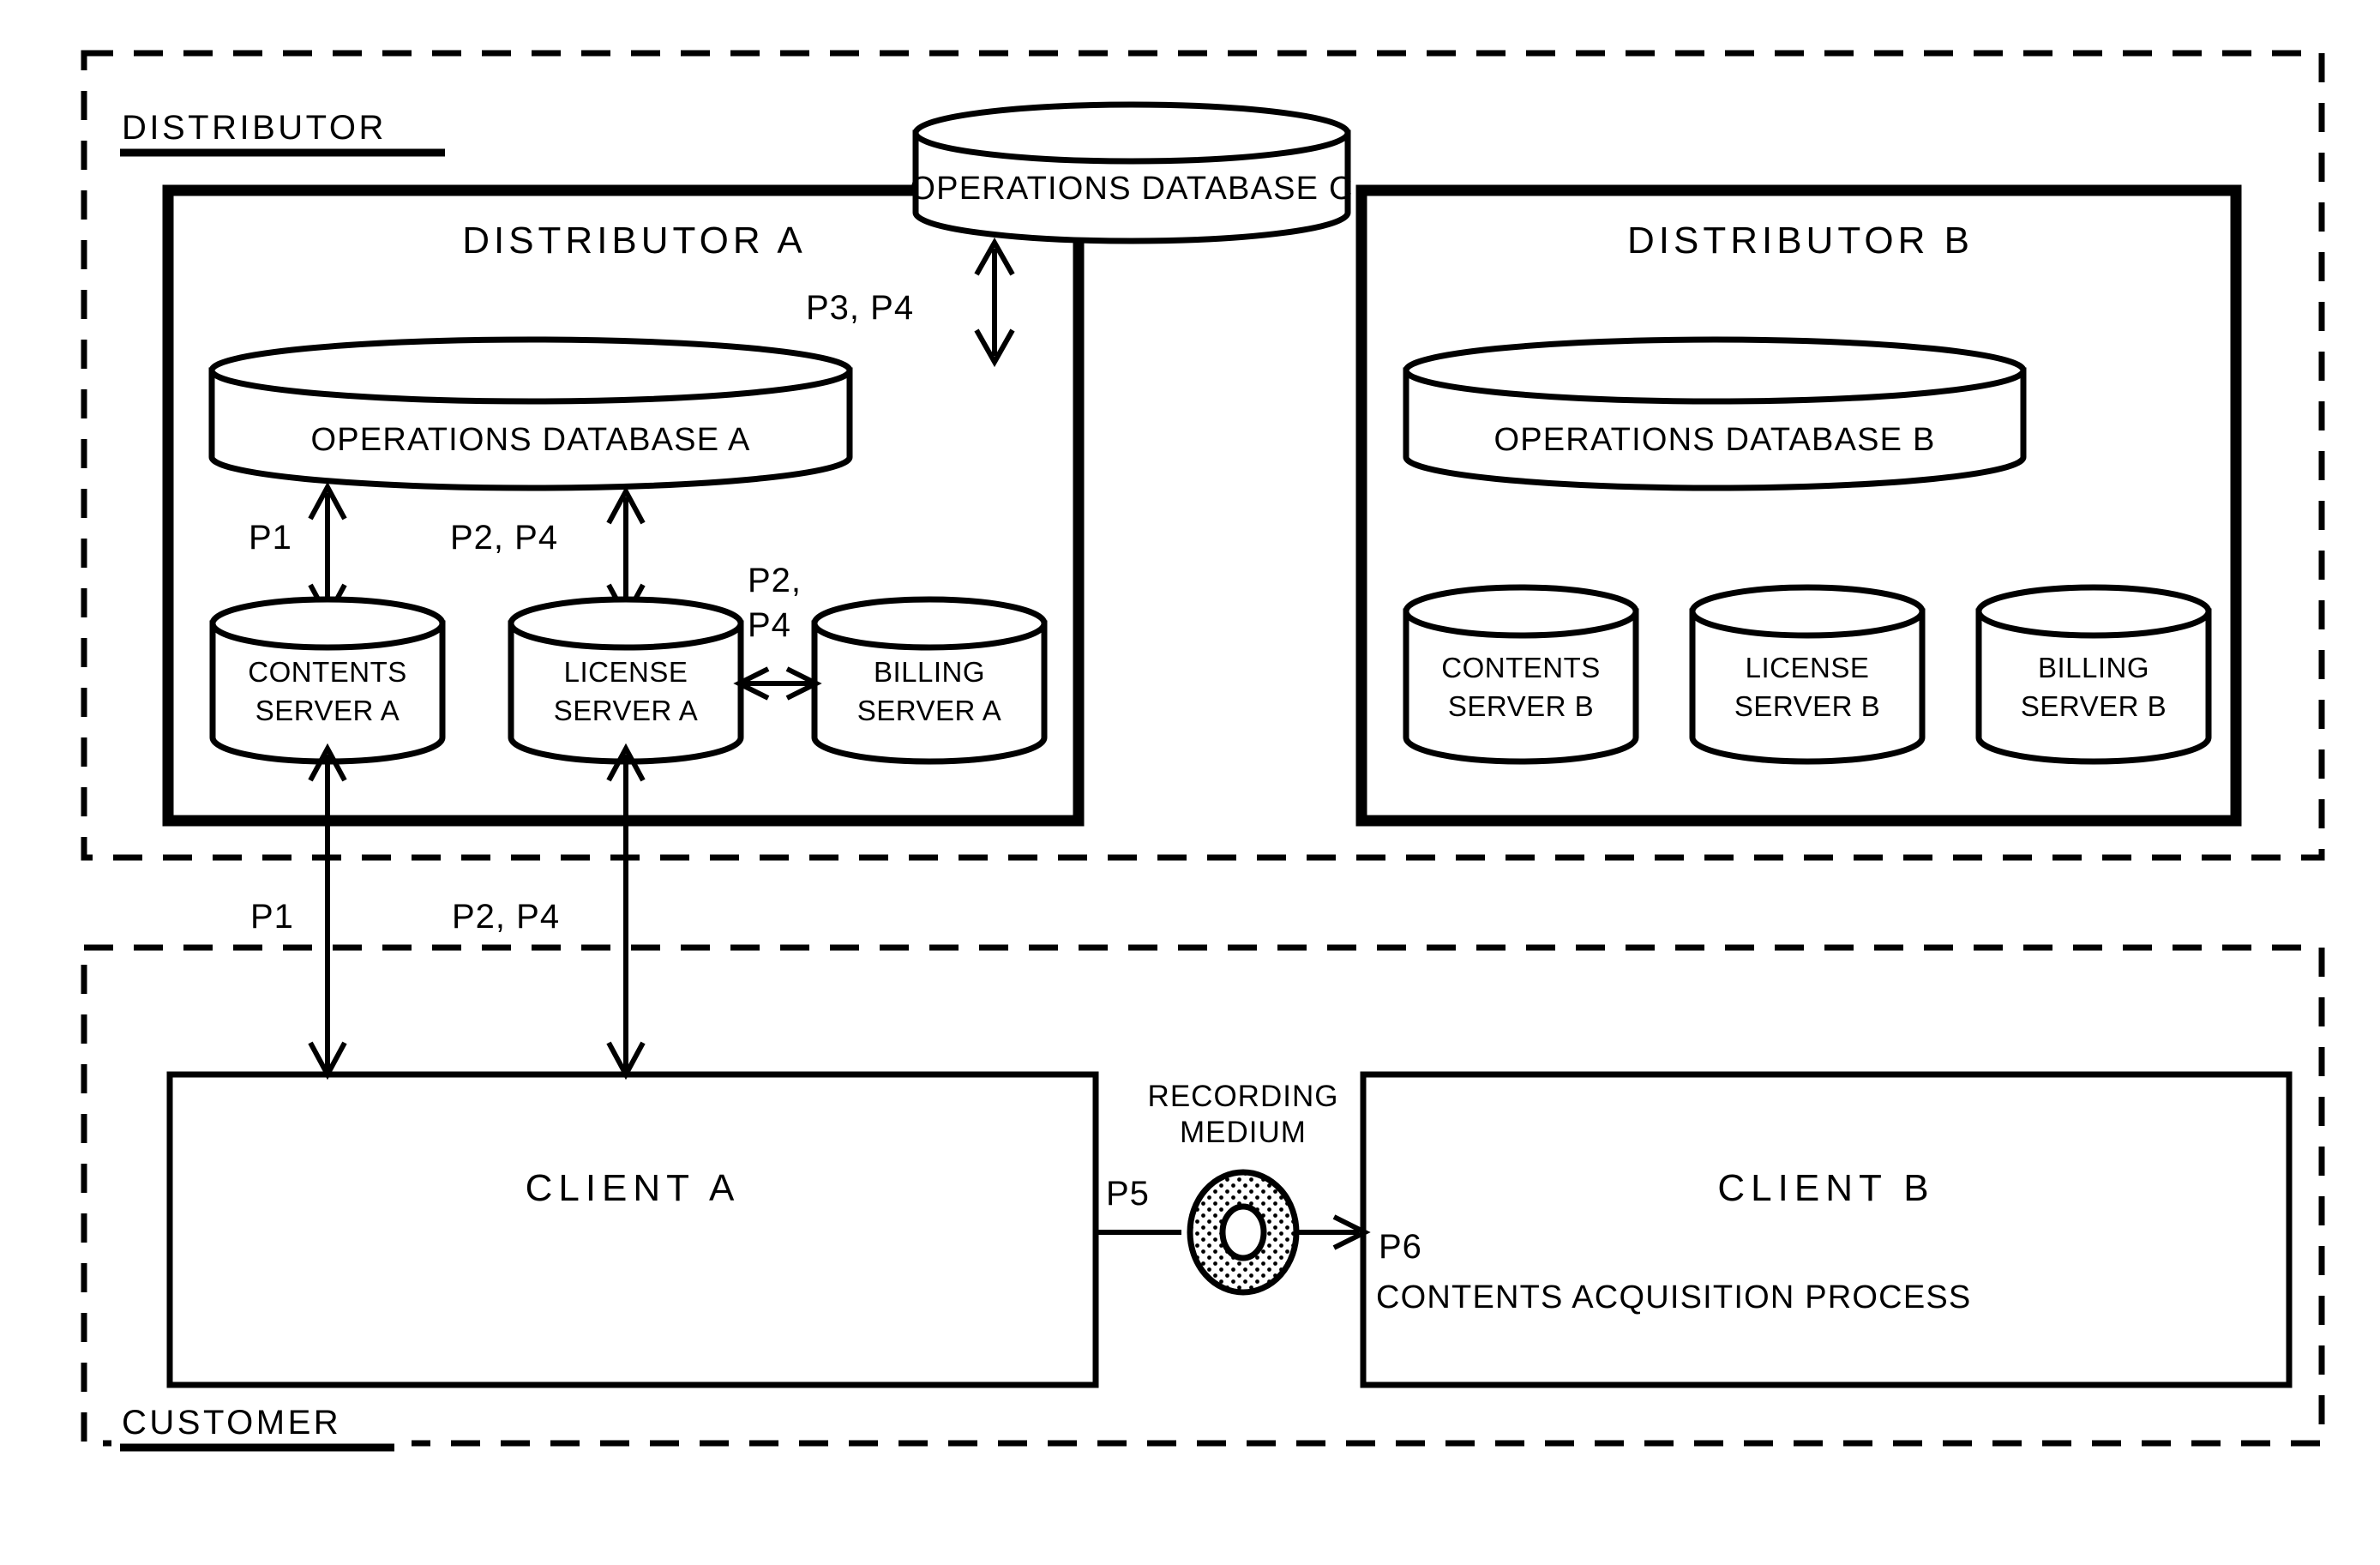 This screenshot has width=2380, height=1565. Describe the element at coordinates (633, 1229) in the screenshot. I see `client-a-box` at that location.